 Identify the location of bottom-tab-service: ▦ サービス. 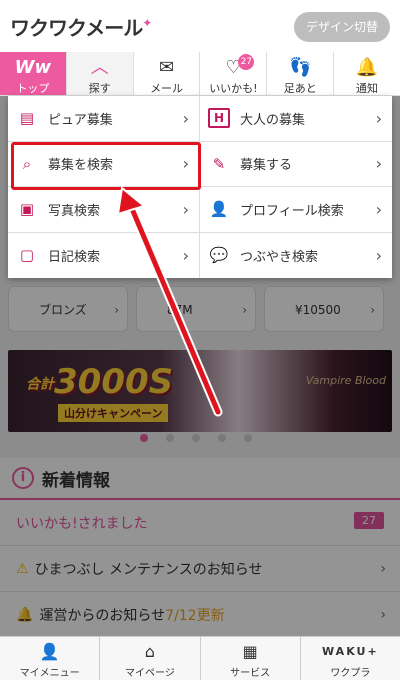
(251, 658).